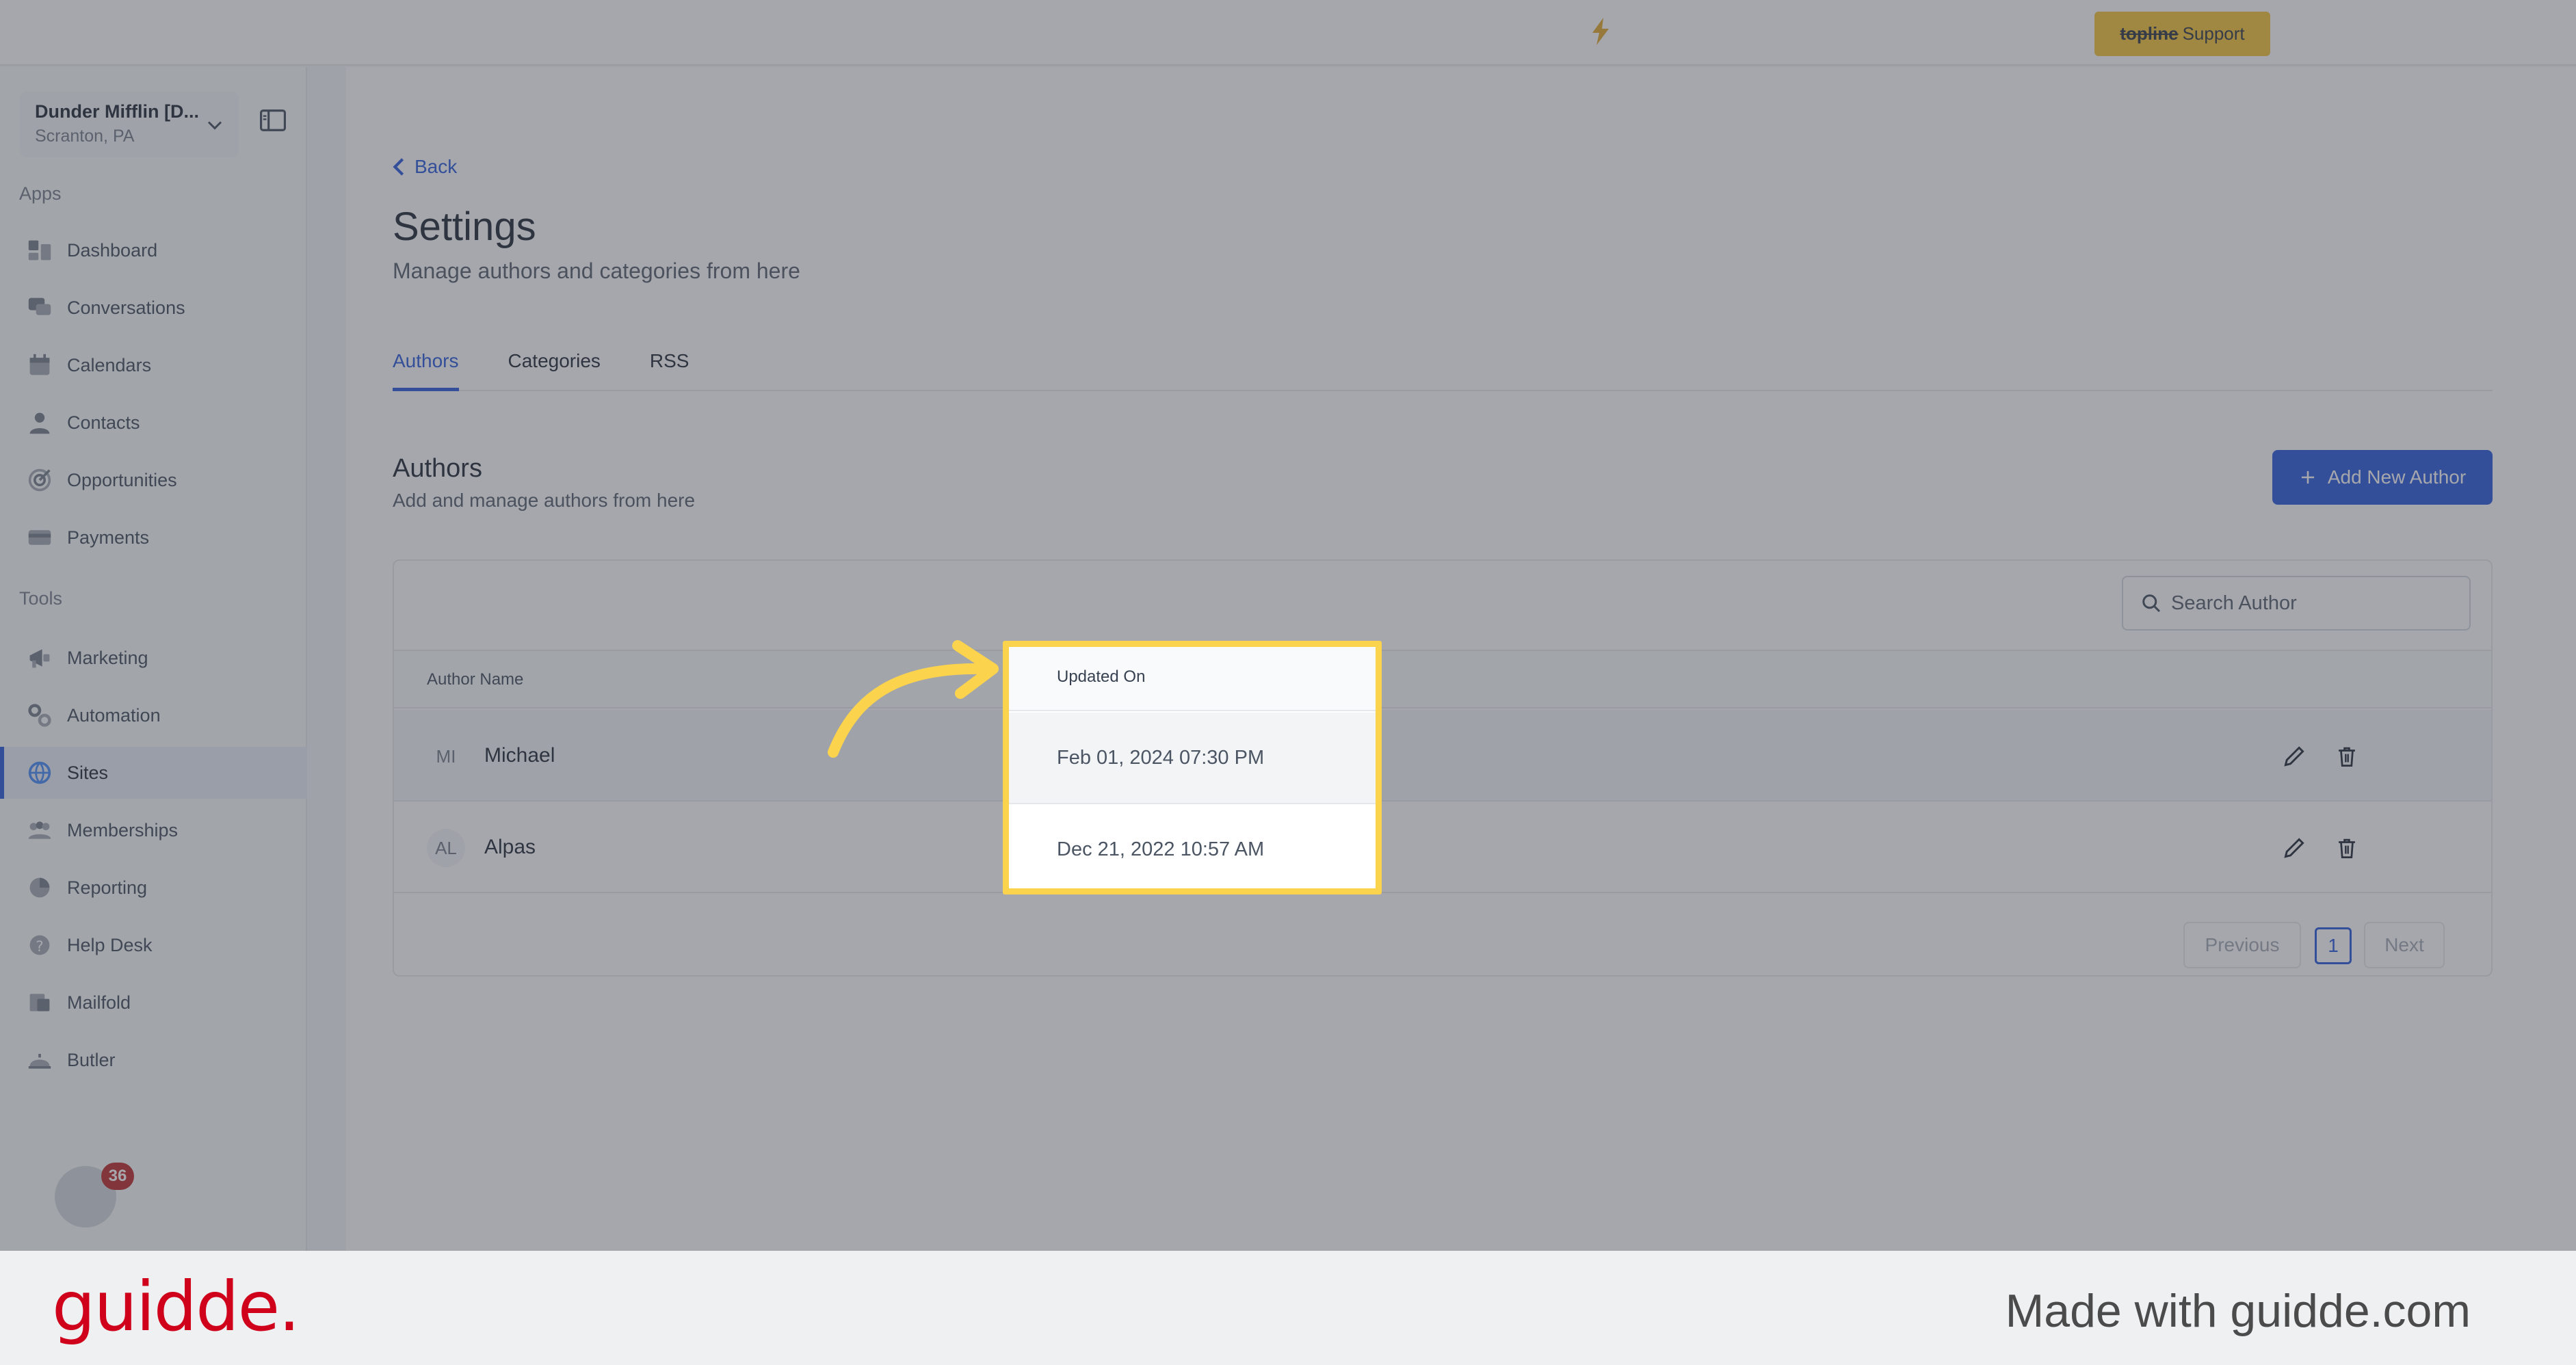 This screenshot has width=2576, height=1365. I want to click on made-with-text: Made with guidde.com, so click(2238, 1311).